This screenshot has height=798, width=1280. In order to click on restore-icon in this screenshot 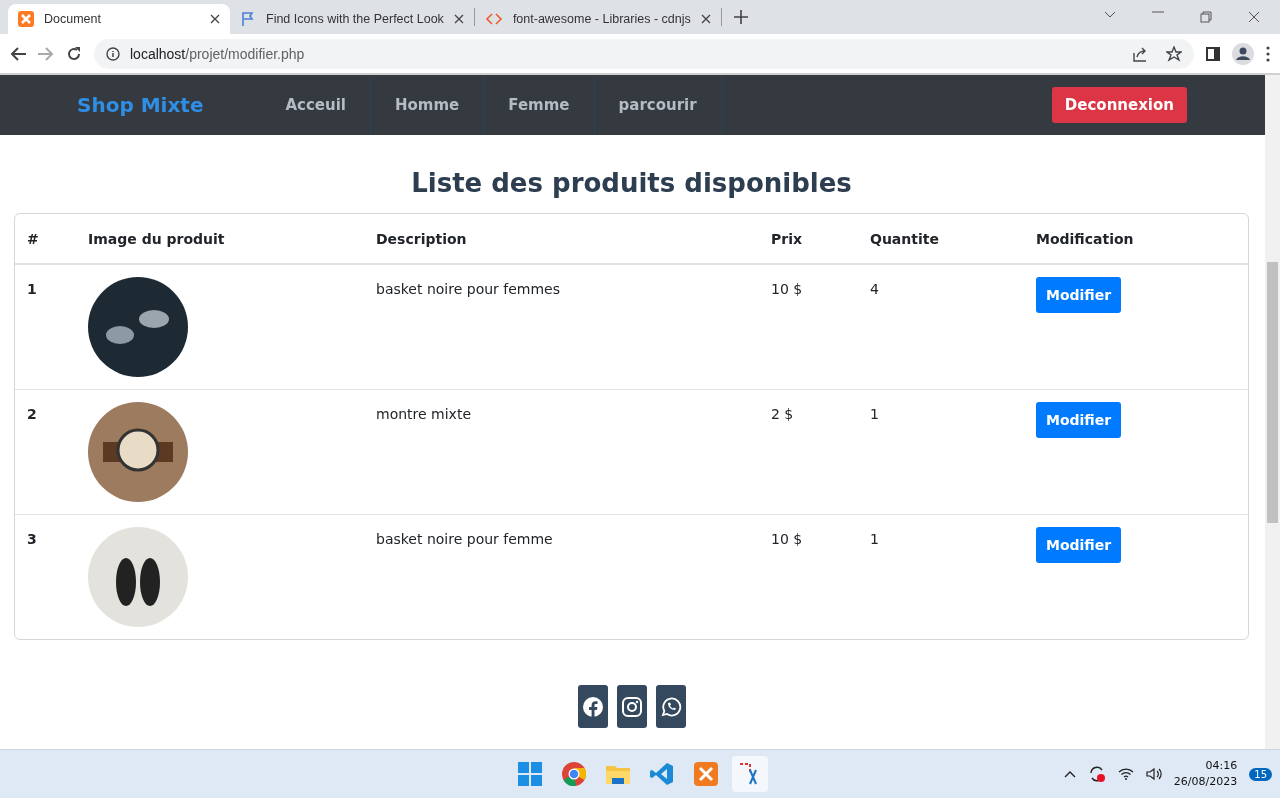, I will do `click(1206, 17)`.